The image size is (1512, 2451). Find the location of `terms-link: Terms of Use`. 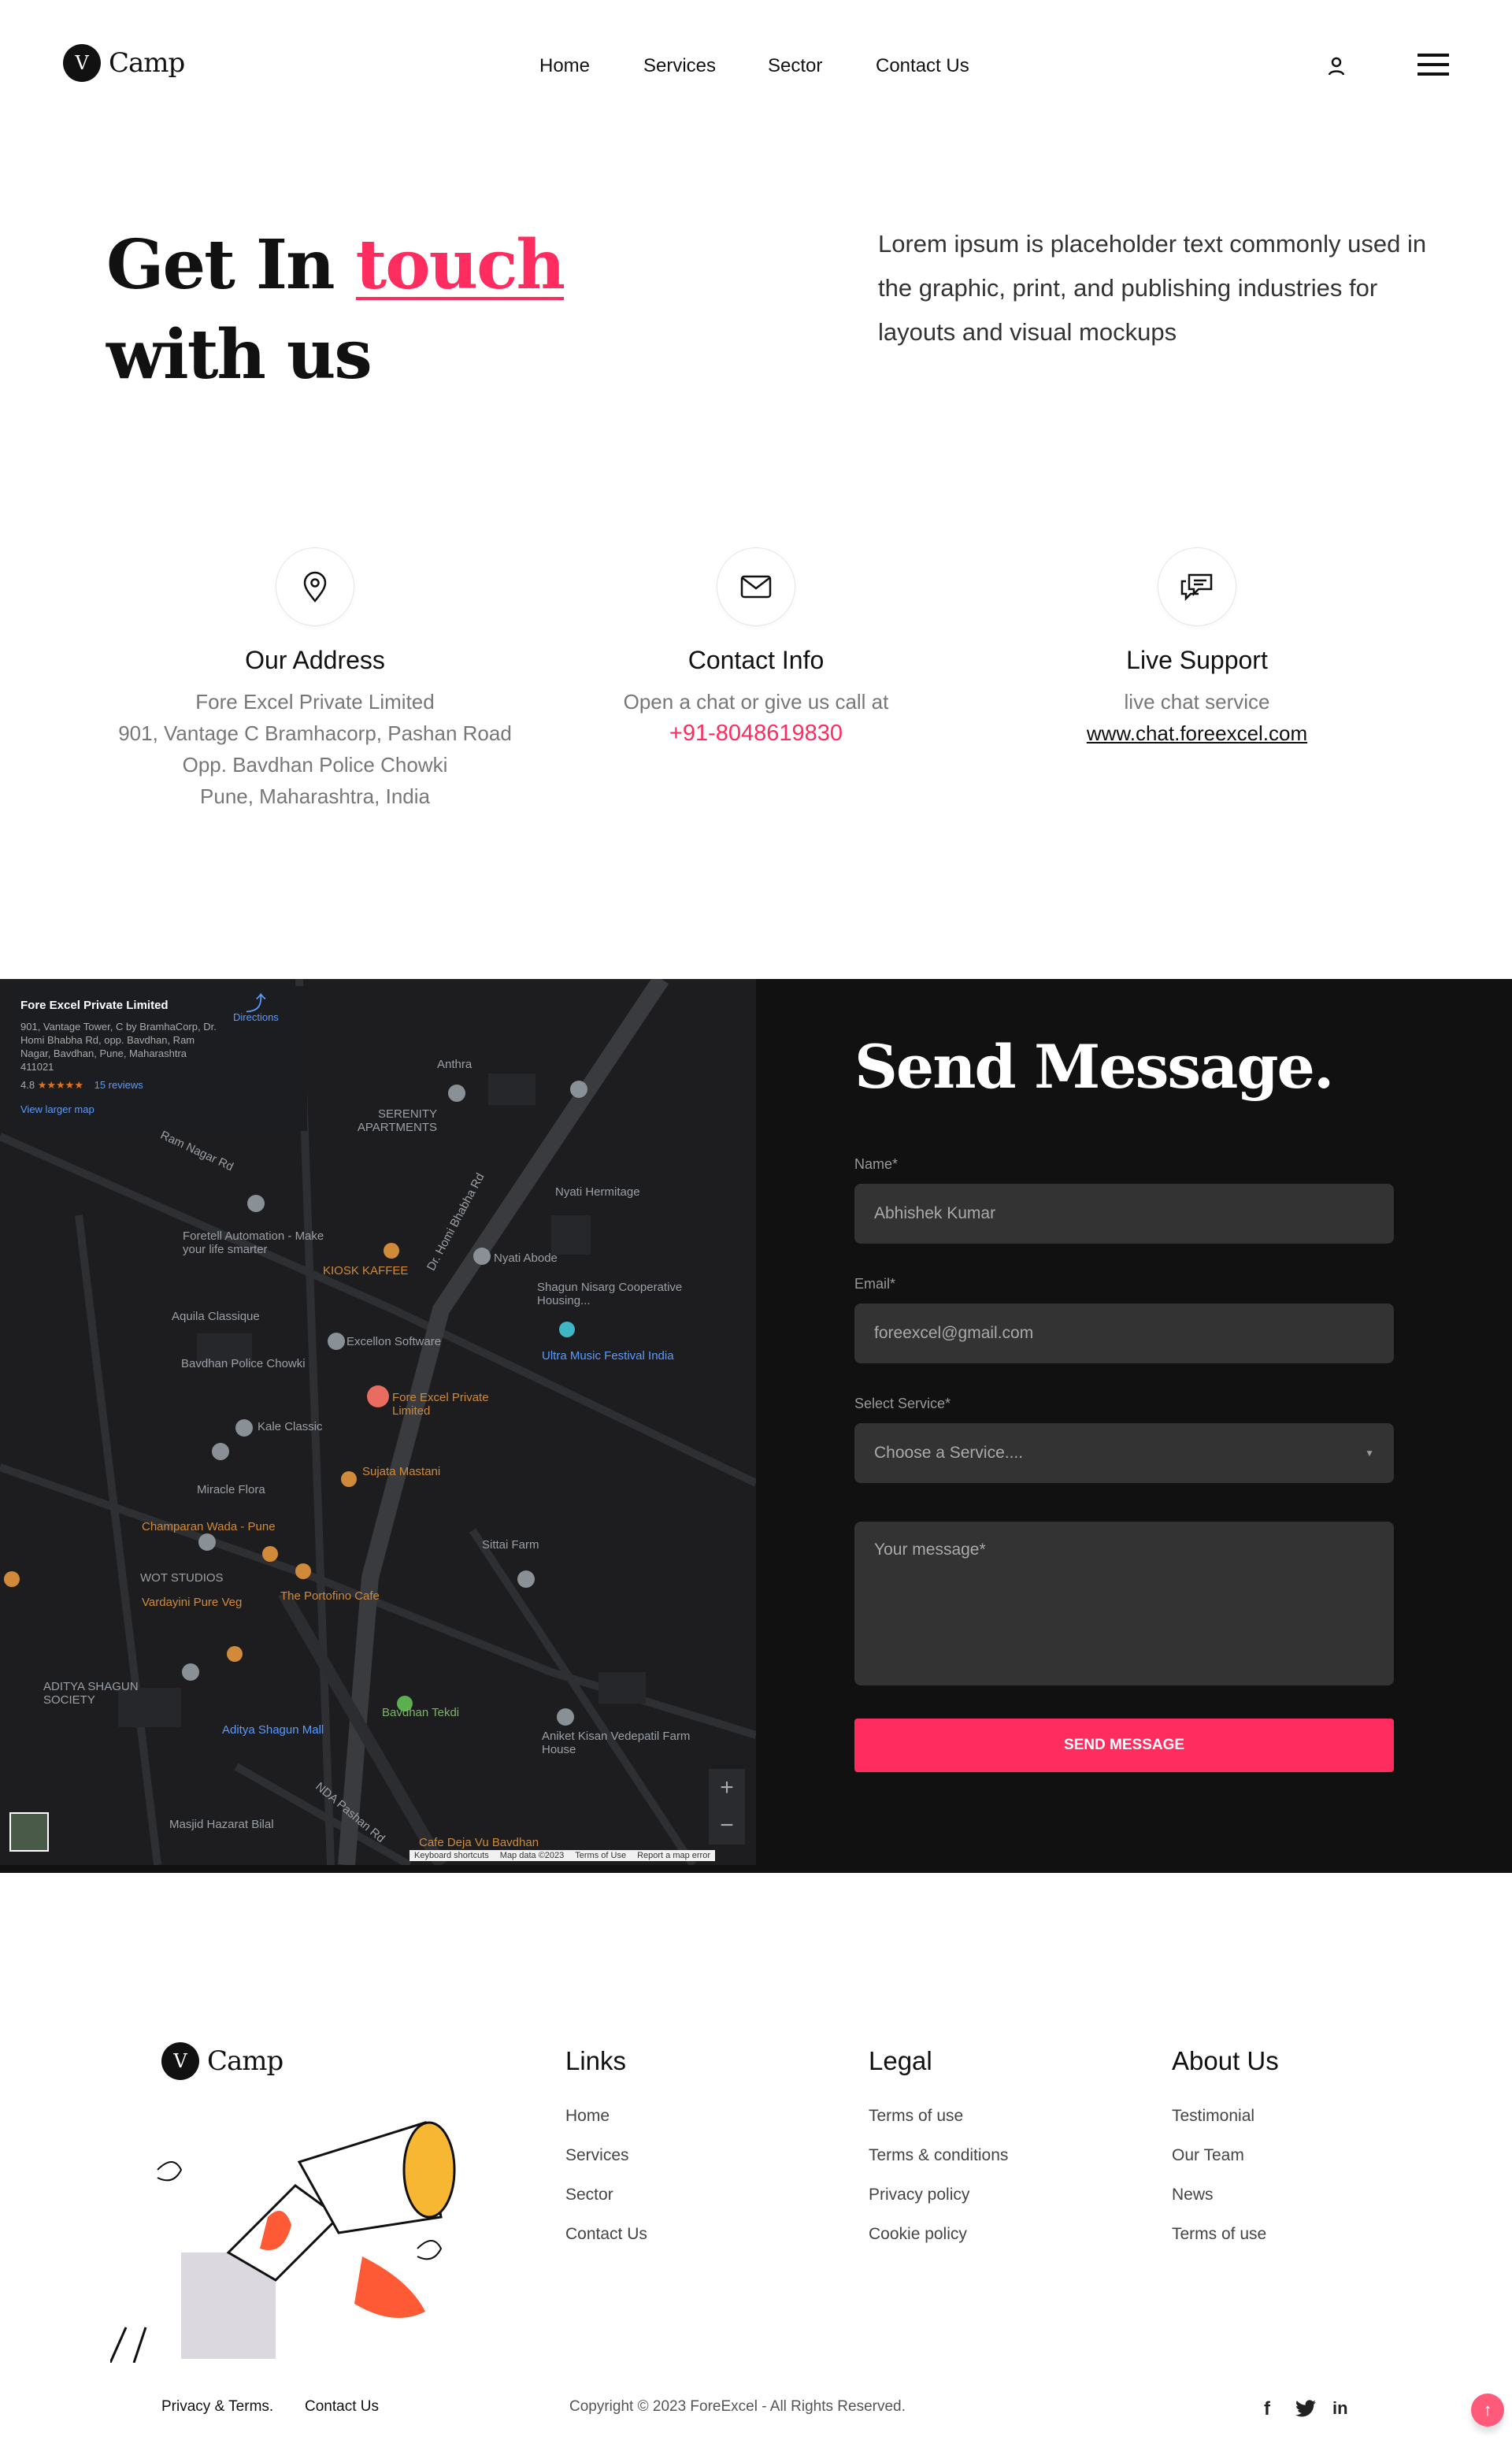

terms-link: Terms of Use is located at coordinates (600, 1856).